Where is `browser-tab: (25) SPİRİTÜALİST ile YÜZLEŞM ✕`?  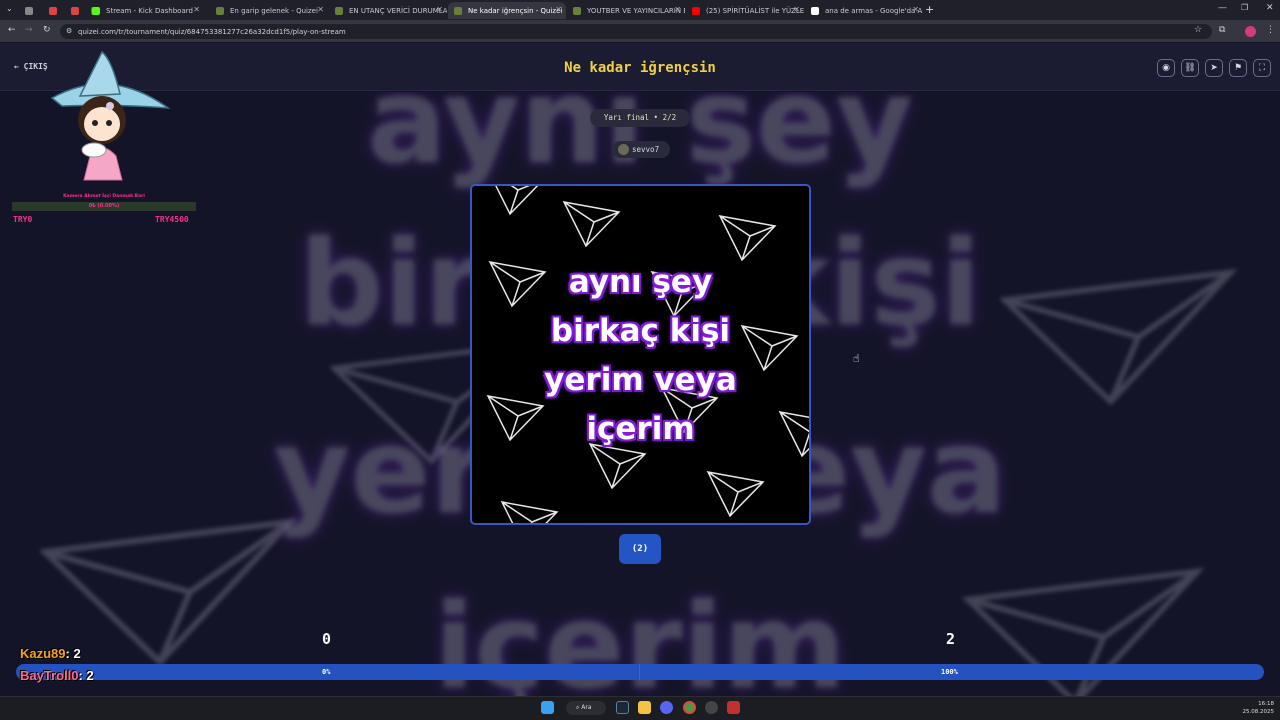 browser-tab: (25) SPİRİTÜALİST ile YÜZLEŞM ✕ is located at coordinates (745, 10).